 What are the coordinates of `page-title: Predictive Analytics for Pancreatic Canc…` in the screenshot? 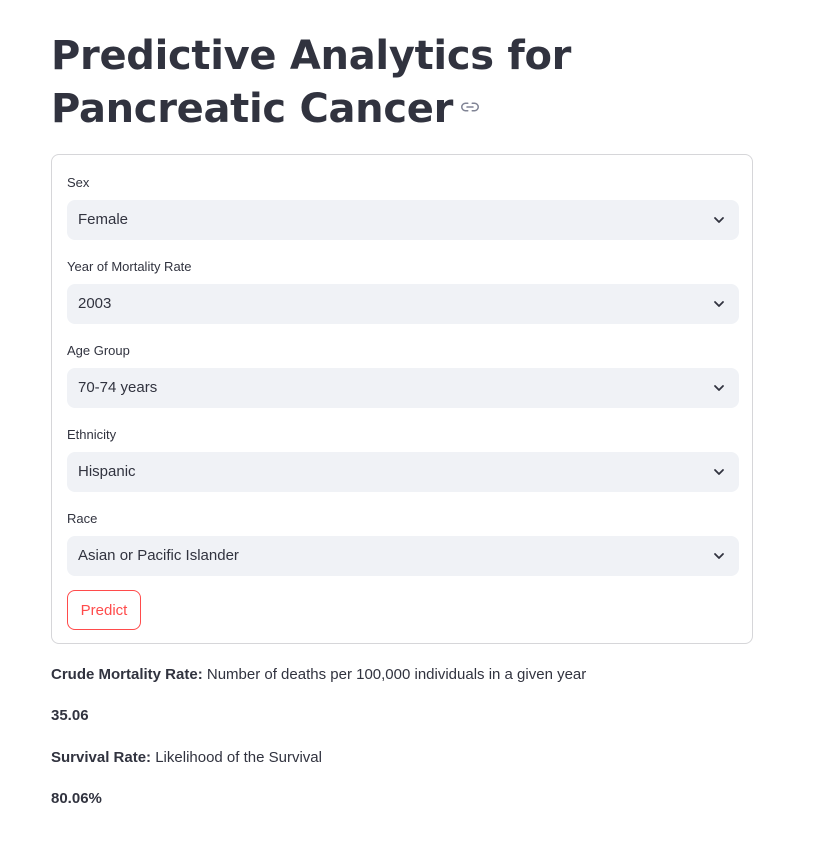 It's located at (411, 83).